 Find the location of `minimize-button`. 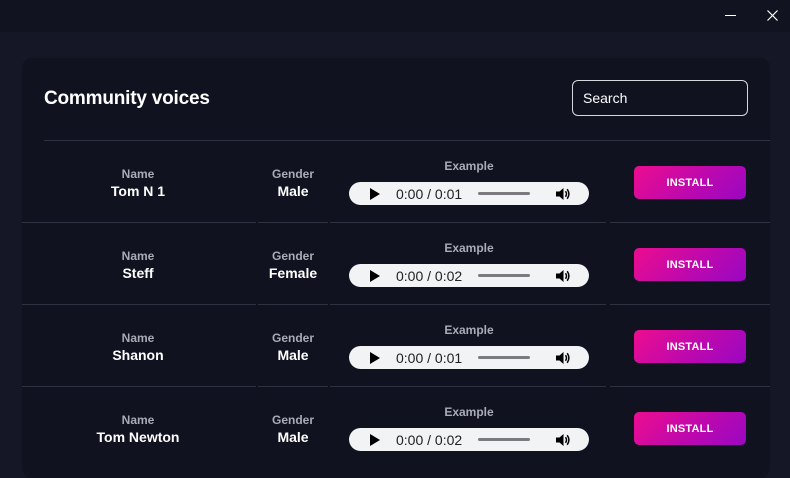

minimize-button is located at coordinates (730, 15).